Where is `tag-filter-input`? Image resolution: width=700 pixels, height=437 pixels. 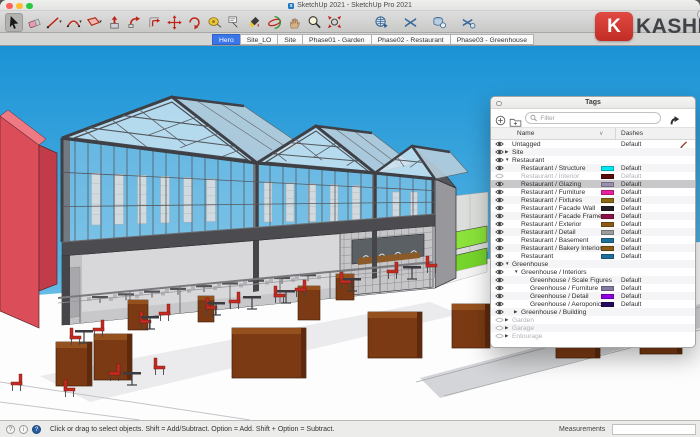
tag-filter-input is located at coordinates (598, 118).